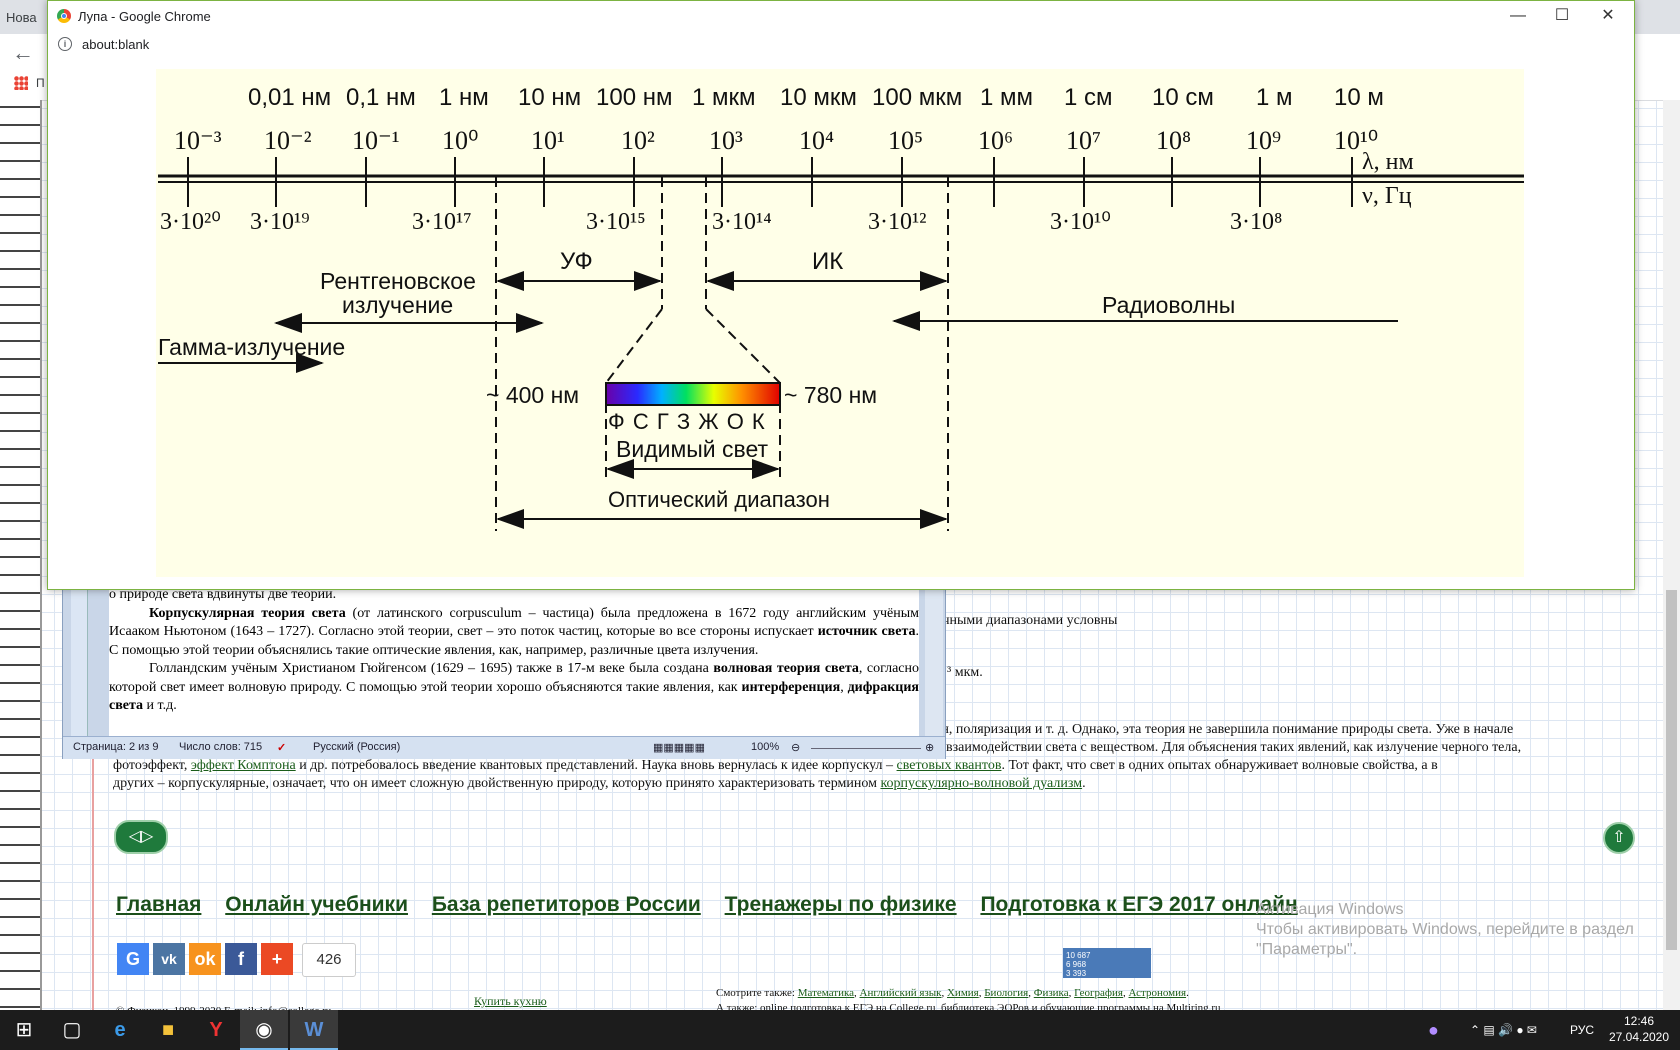 The height and width of the screenshot is (1050, 1680). I want to click on counter-line: 10 687, so click(1078, 955).